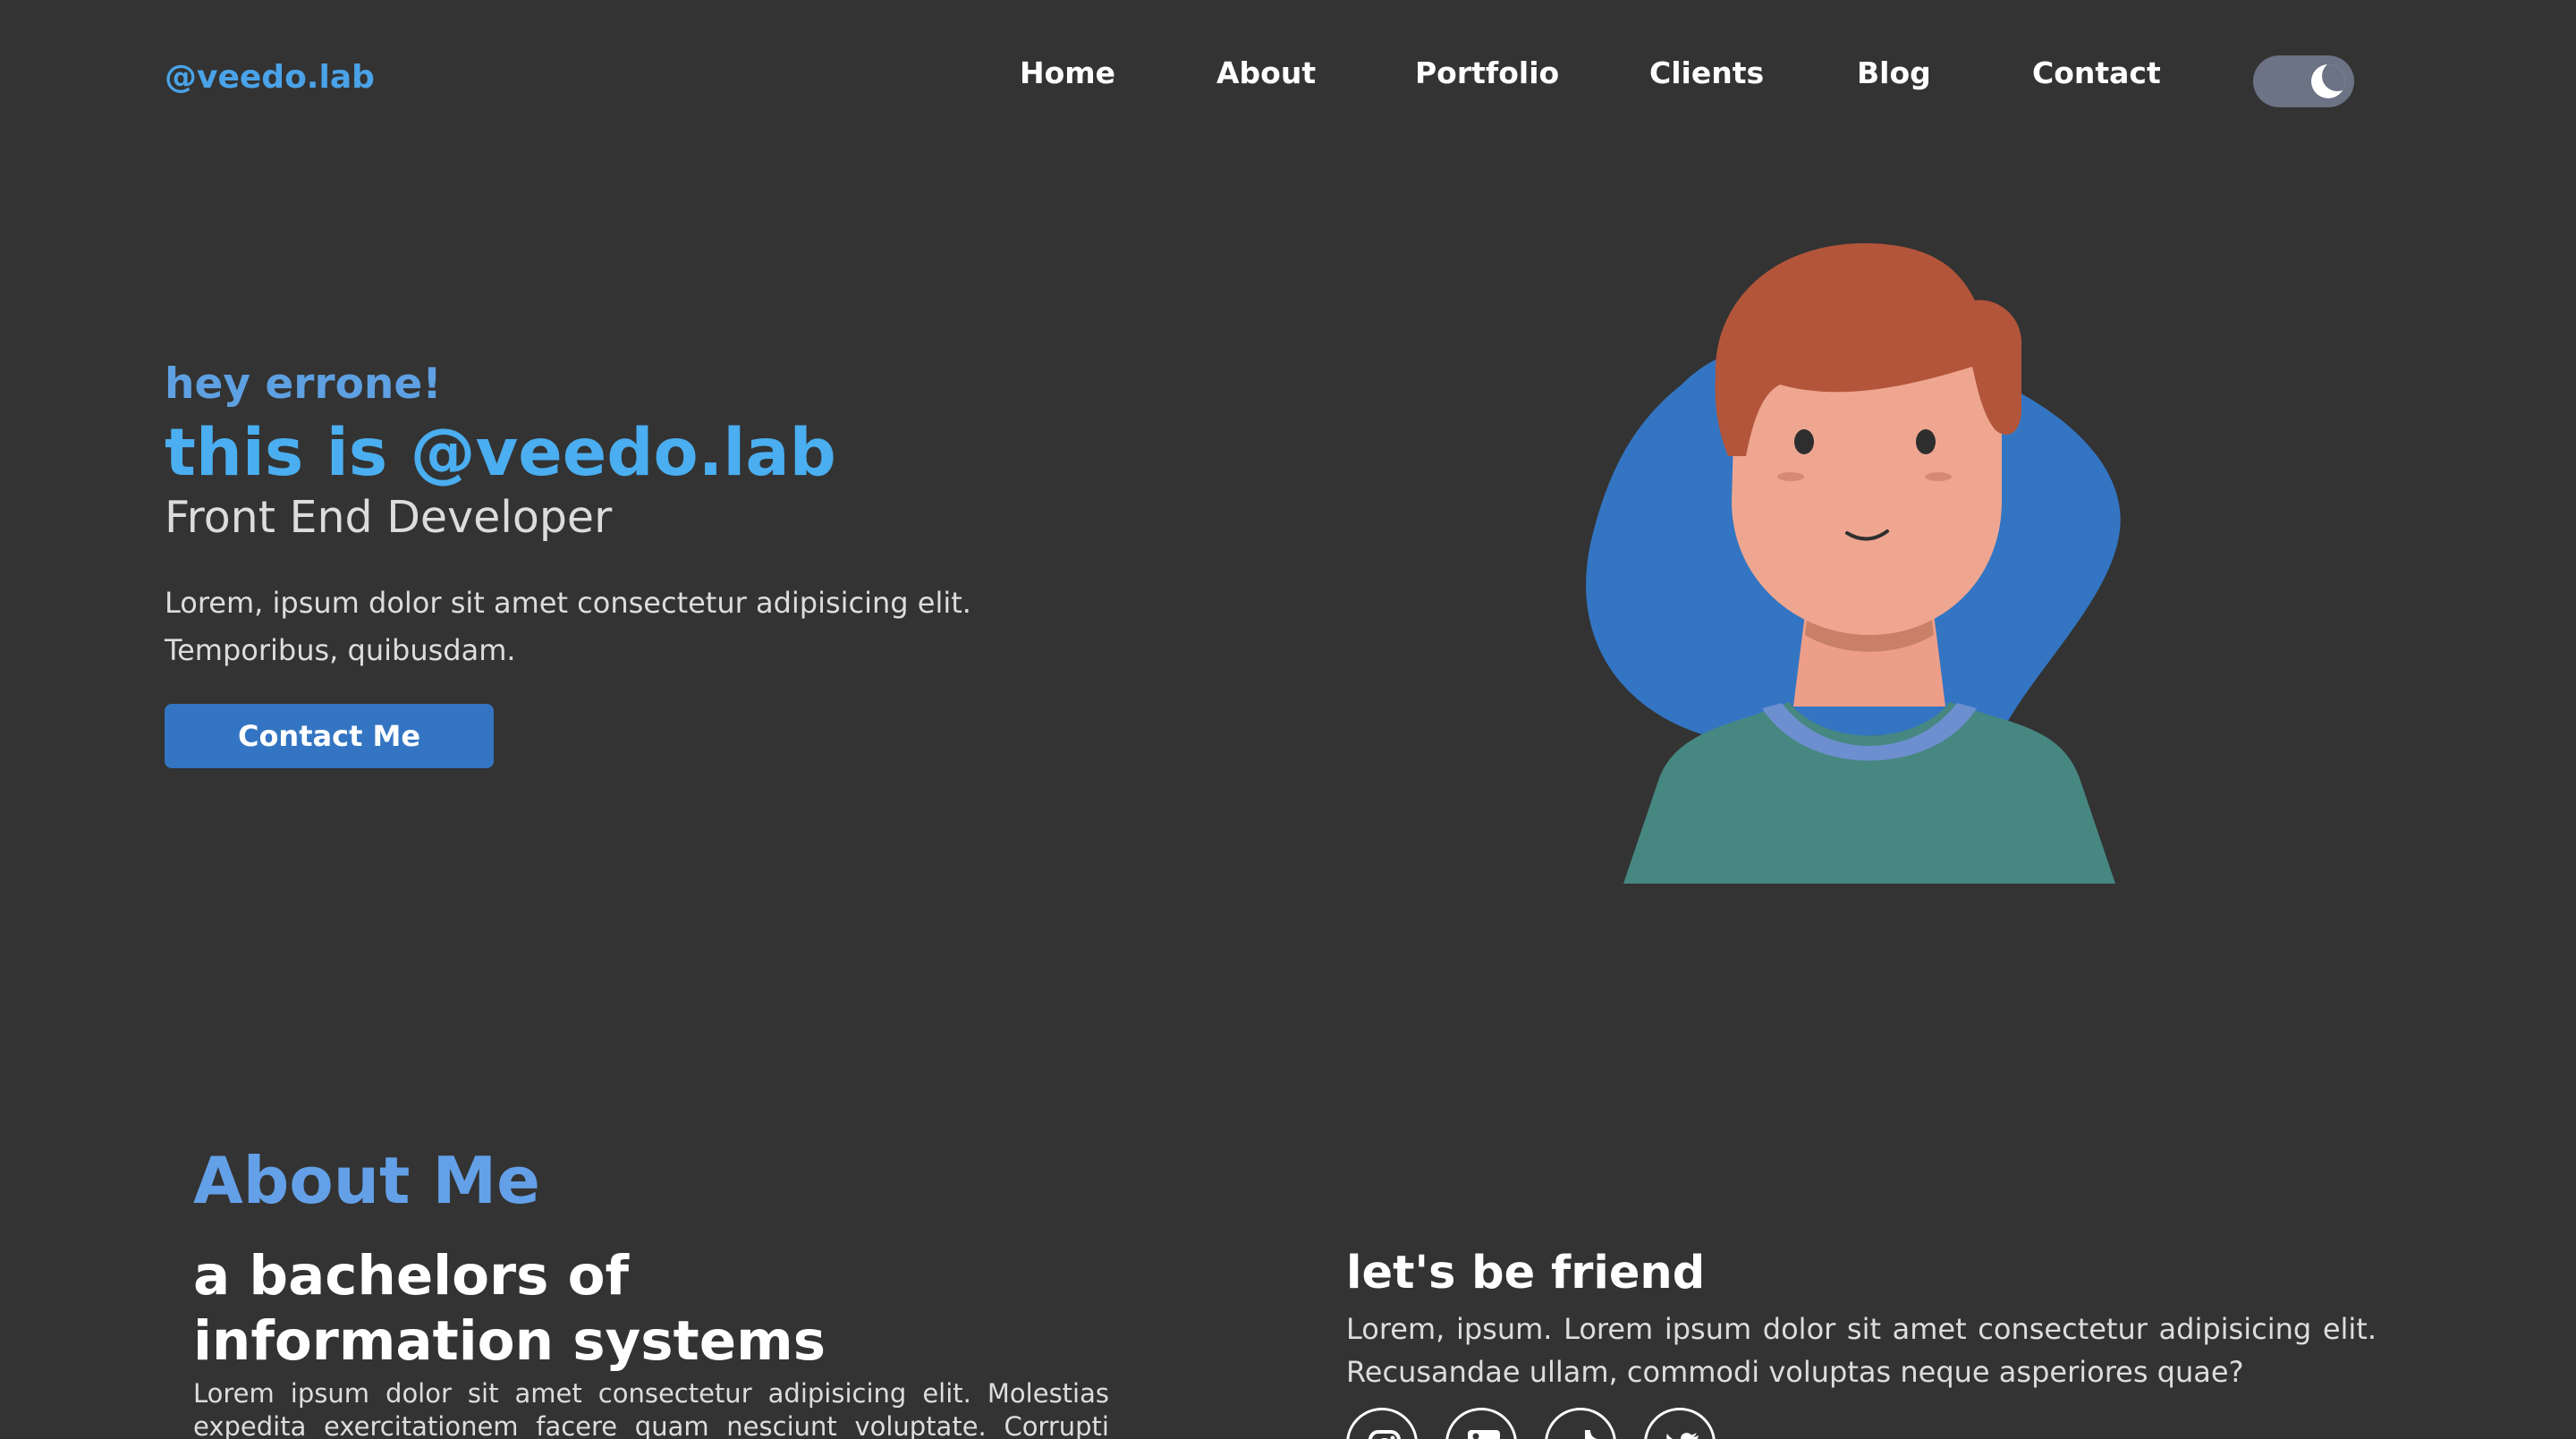  I want to click on avatar-right-eye, so click(1926, 441).